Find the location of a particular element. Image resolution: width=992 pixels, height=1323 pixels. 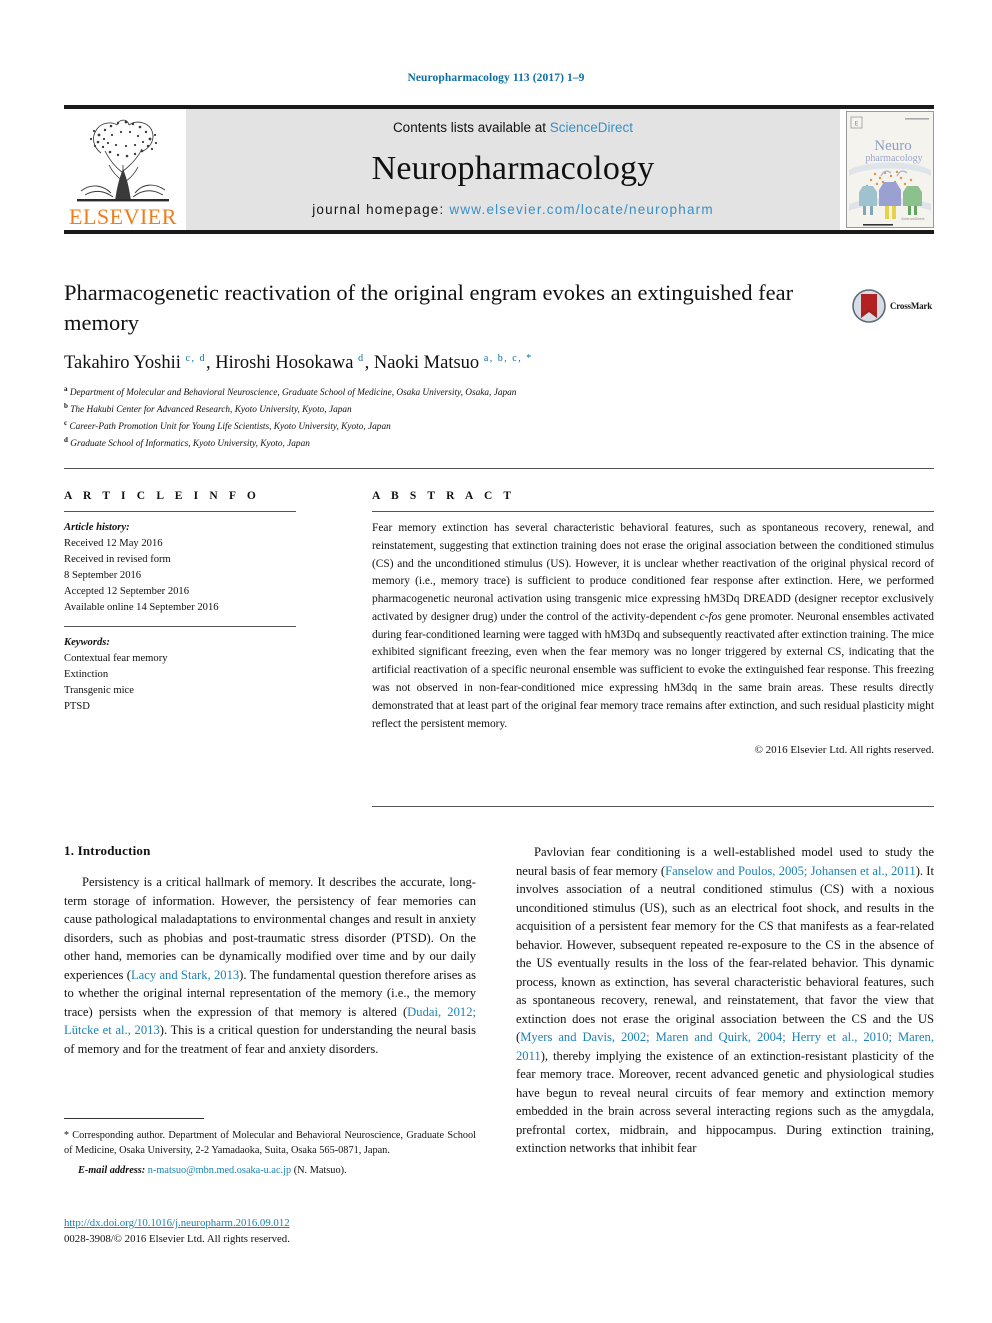

article-history-label: Article history: is located at coordinates (97, 527).